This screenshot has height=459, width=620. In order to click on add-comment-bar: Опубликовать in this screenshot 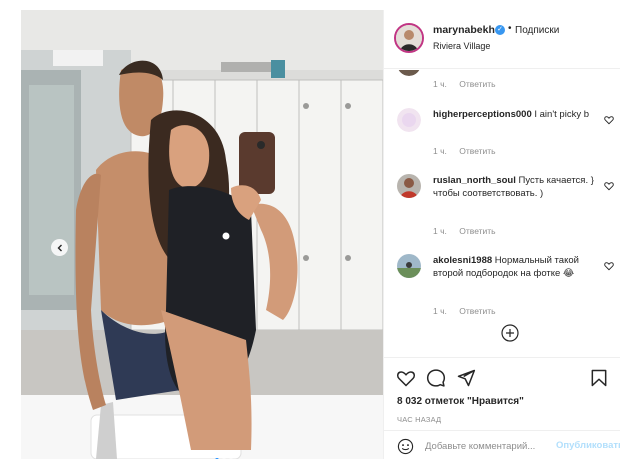, I will do `click(502, 444)`.